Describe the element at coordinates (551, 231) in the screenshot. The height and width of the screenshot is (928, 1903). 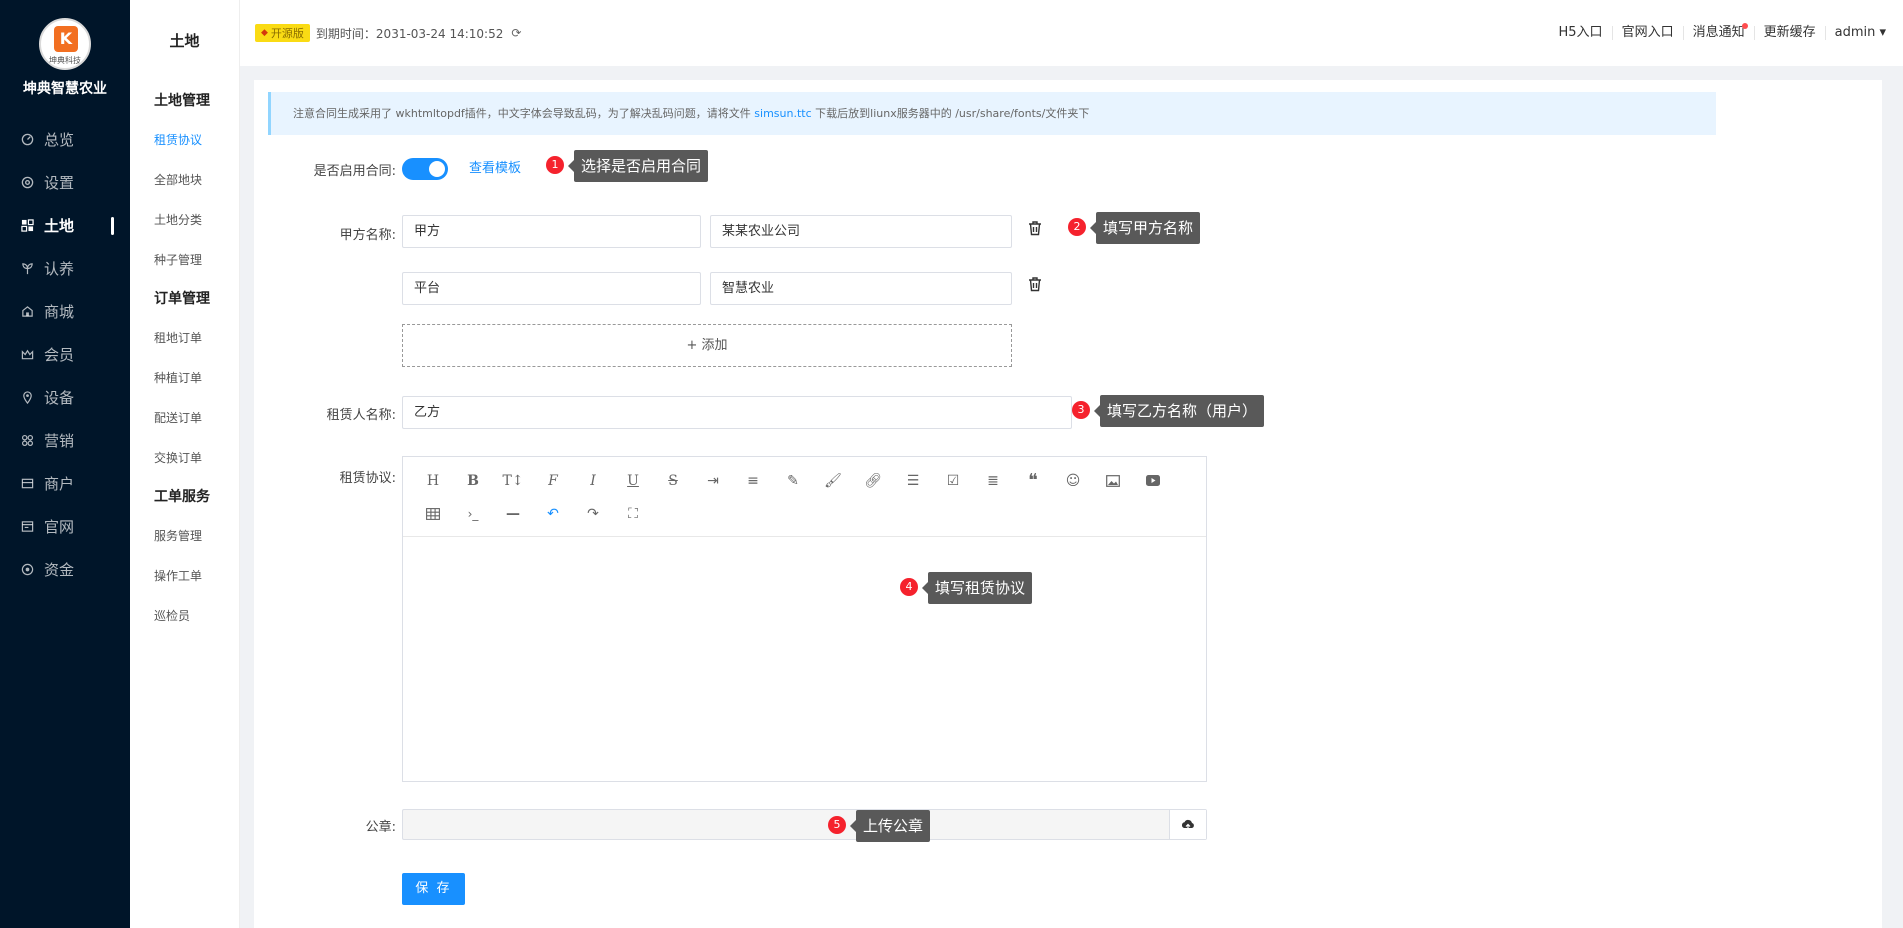
I see `party-a-key-input: 甲方` at that location.